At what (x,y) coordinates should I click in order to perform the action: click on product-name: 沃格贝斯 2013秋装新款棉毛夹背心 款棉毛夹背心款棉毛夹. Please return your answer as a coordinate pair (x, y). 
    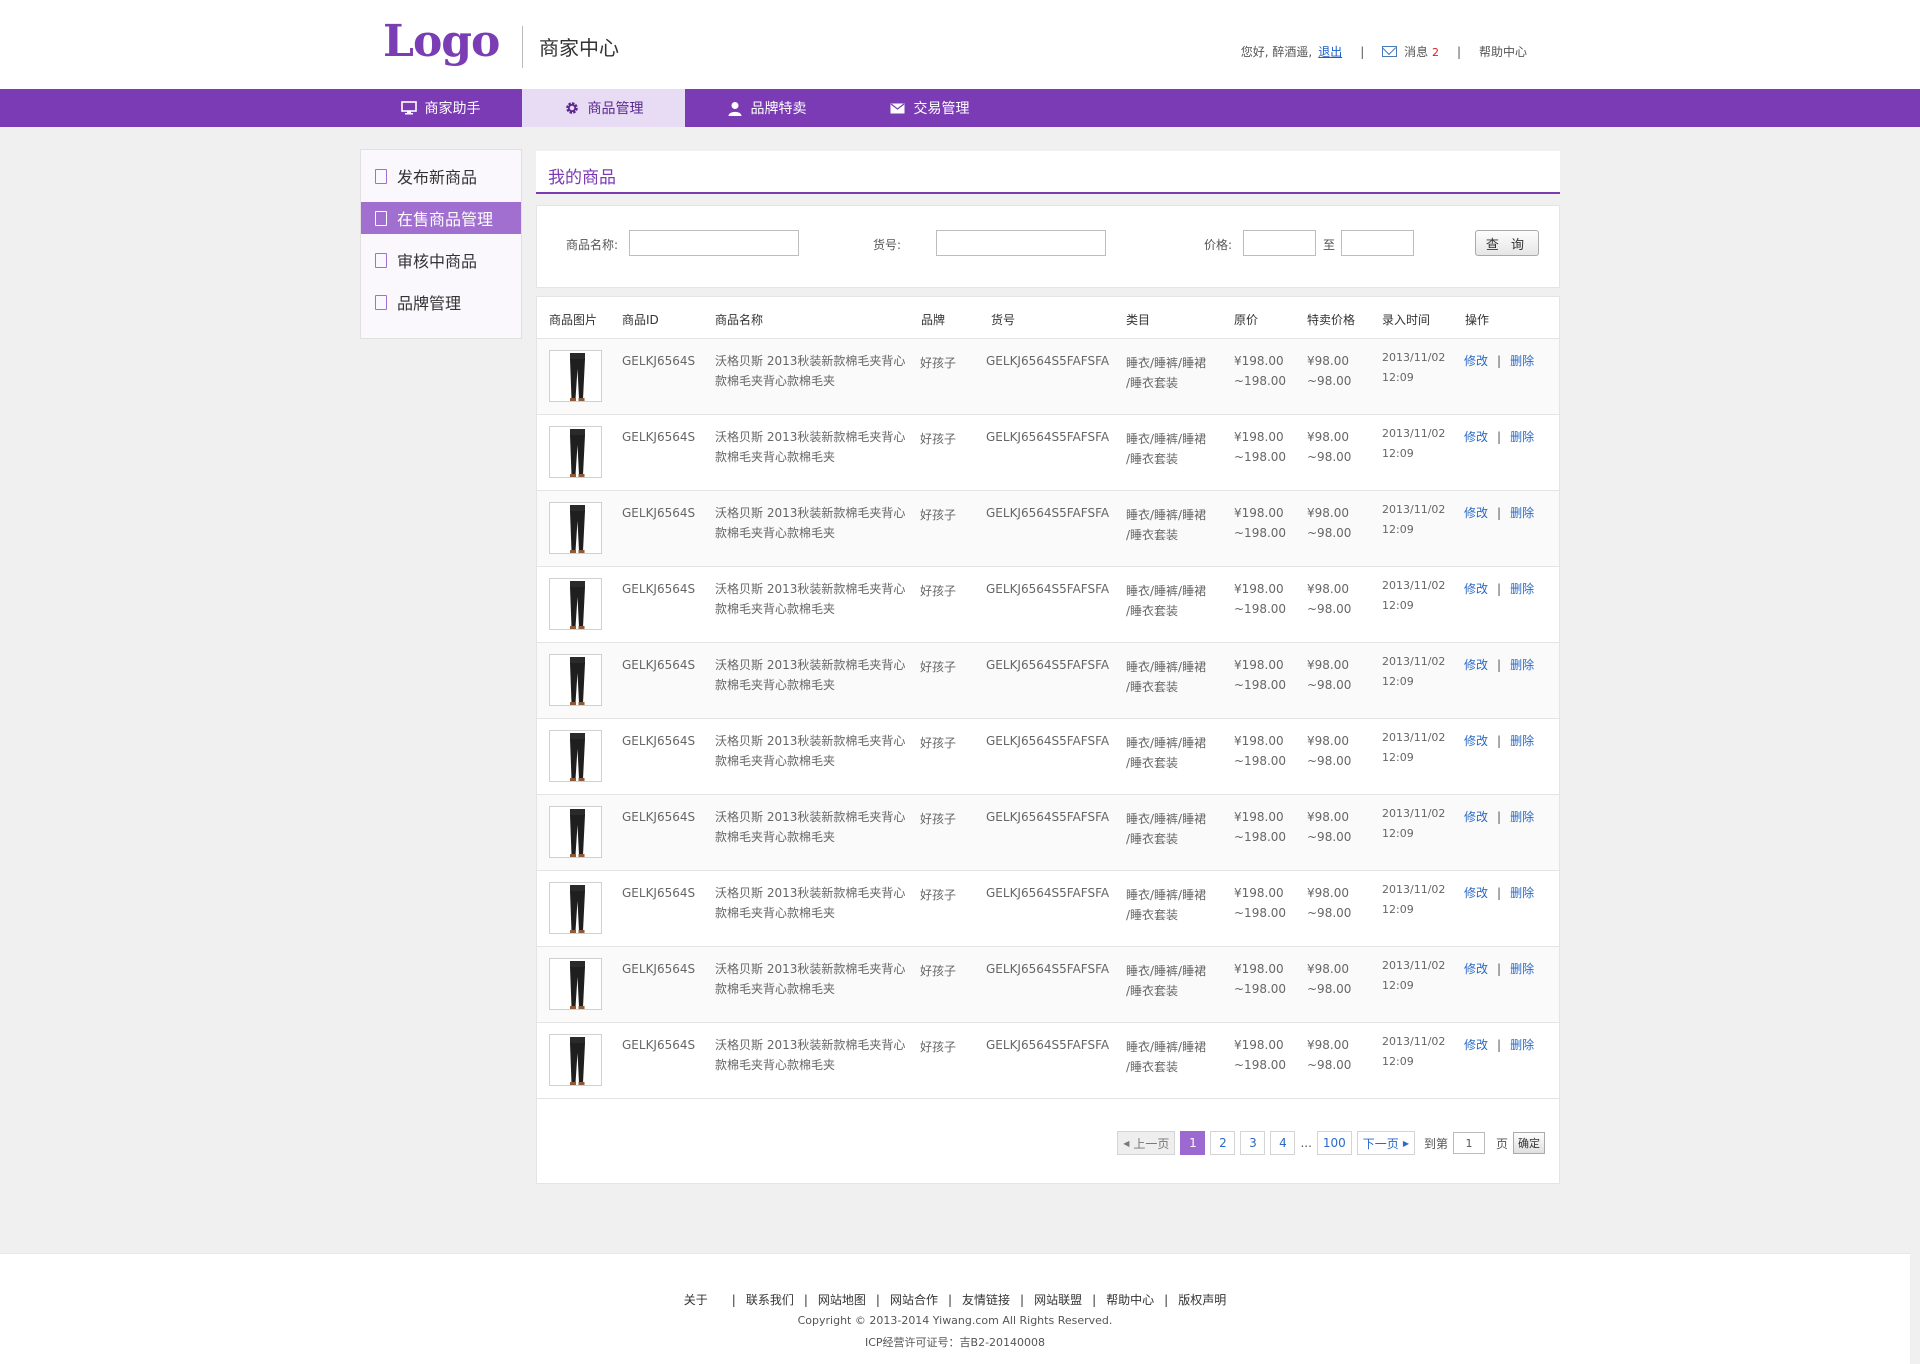
    Looking at the image, I should click on (810, 979).